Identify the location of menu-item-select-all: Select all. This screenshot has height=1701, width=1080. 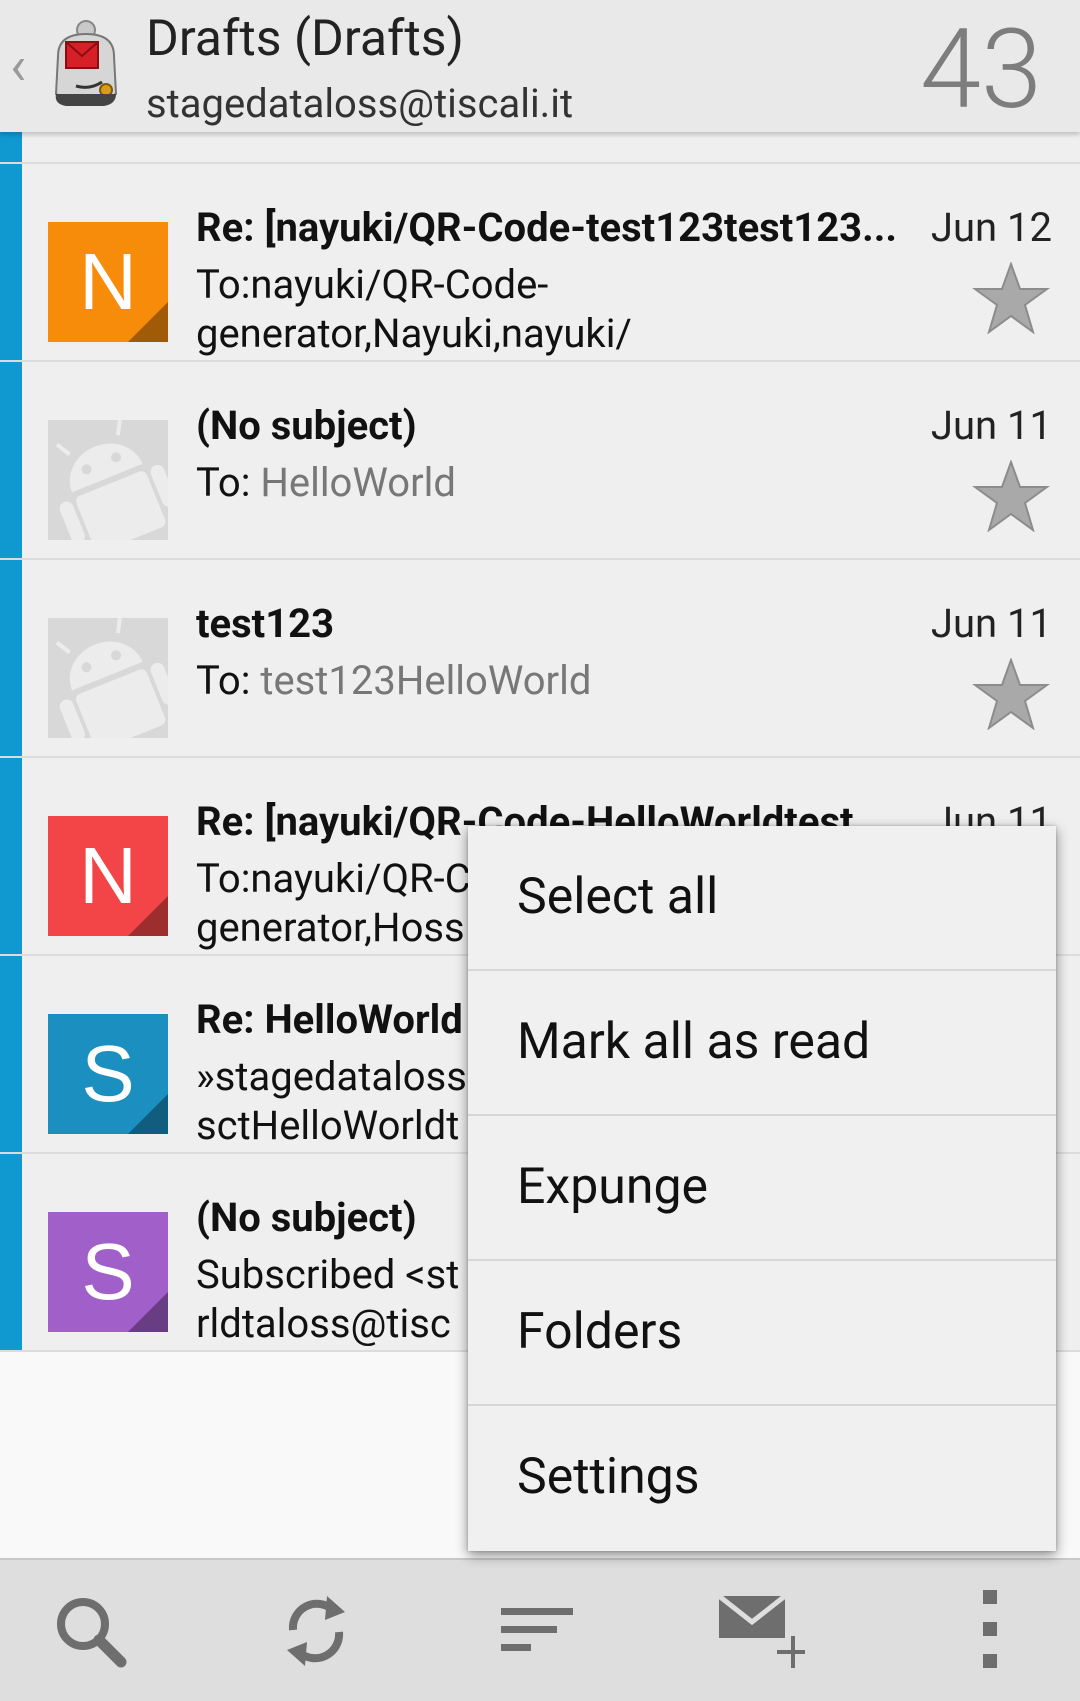
(762, 898).